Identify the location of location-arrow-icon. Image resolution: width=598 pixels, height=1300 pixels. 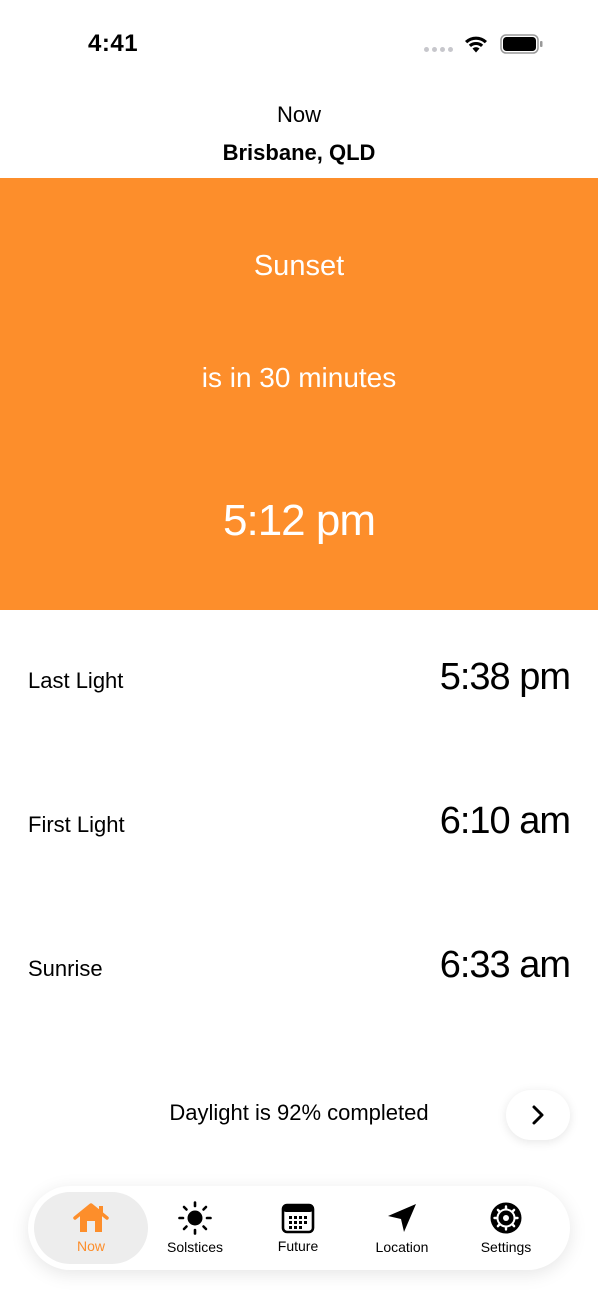
(402, 1218).